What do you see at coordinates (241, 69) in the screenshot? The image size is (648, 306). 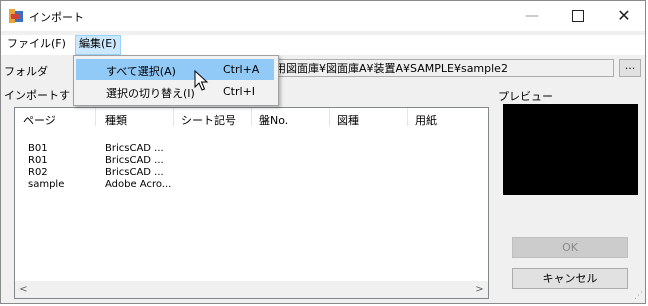 I see `menu-item-shortcut: Ctrl+A` at bounding box center [241, 69].